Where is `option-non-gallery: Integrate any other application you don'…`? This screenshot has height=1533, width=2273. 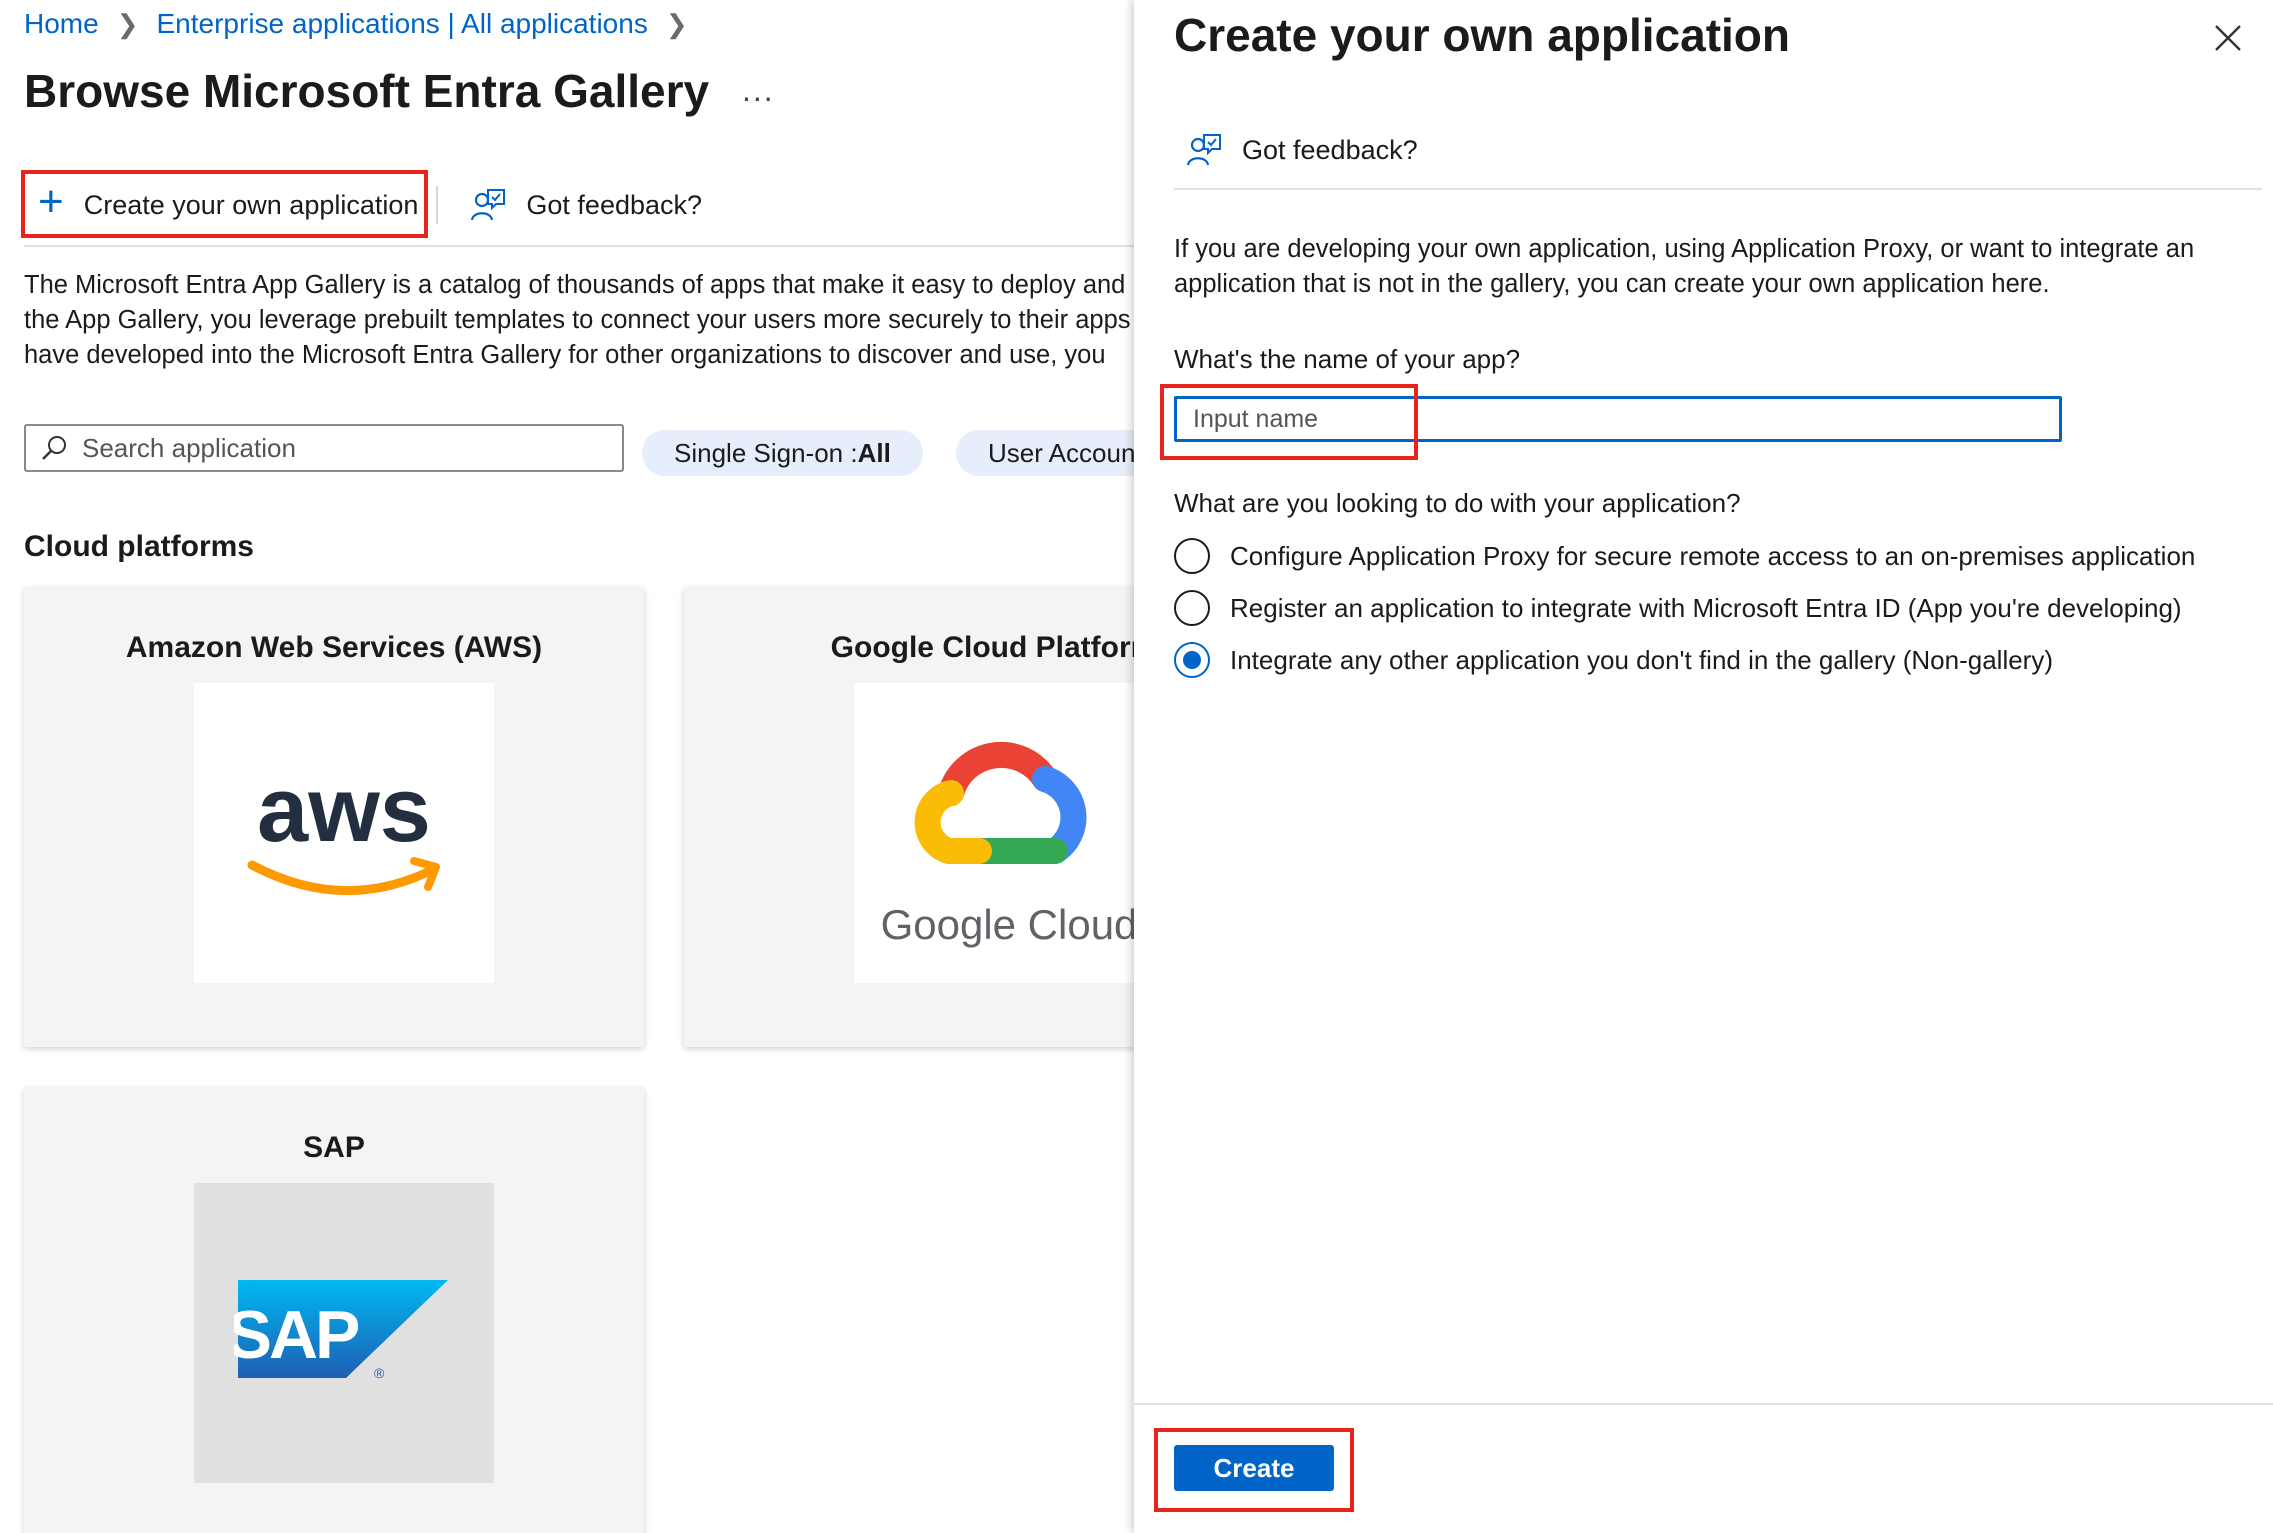
option-non-gallery: Integrate any other application you don'… is located at coordinates (1613, 660).